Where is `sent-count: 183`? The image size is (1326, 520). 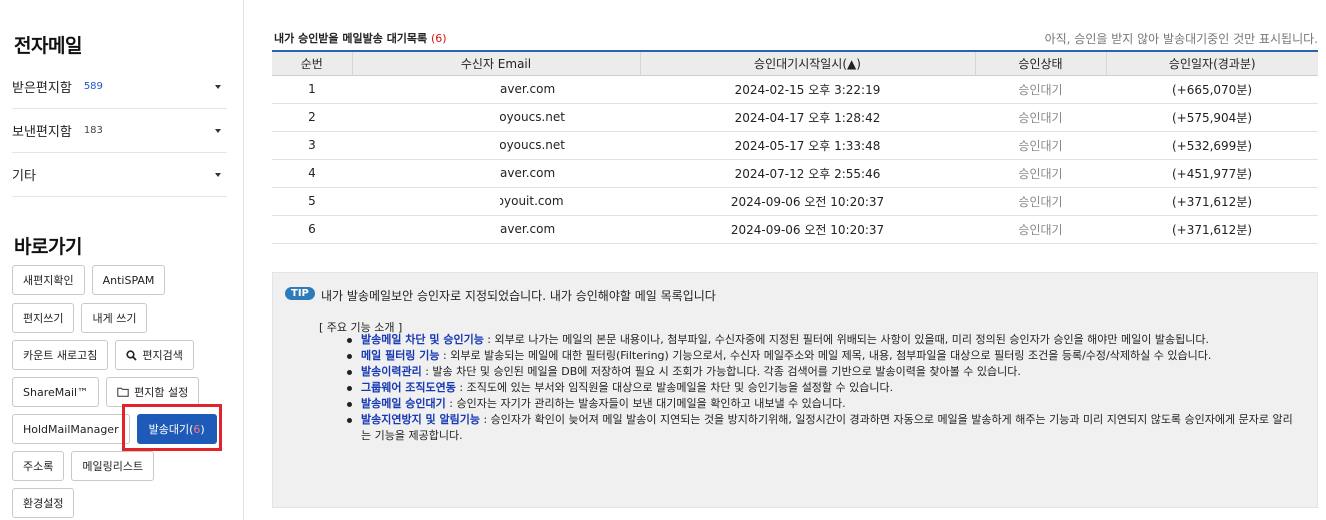
sent-count: 183 is located at coordinates (93, 130).